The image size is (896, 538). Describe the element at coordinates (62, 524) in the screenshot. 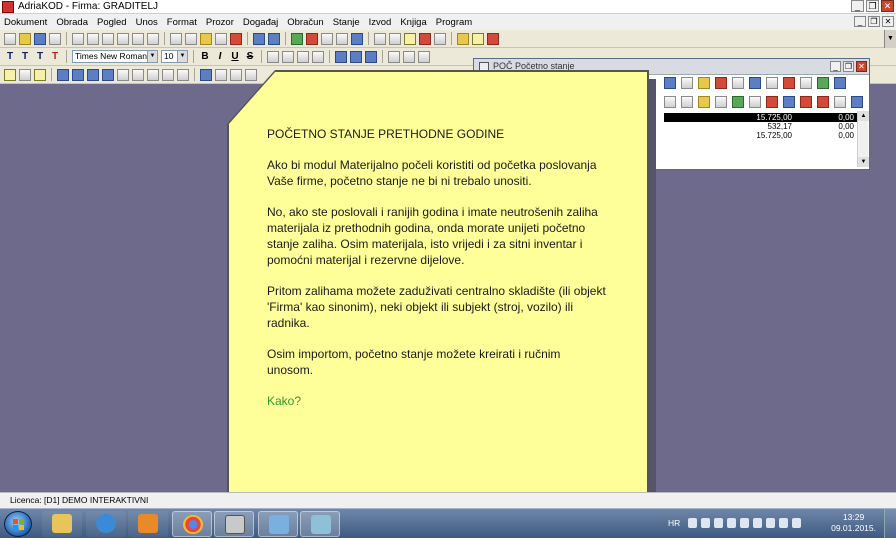

I see `taskbar-explorer` at that location.